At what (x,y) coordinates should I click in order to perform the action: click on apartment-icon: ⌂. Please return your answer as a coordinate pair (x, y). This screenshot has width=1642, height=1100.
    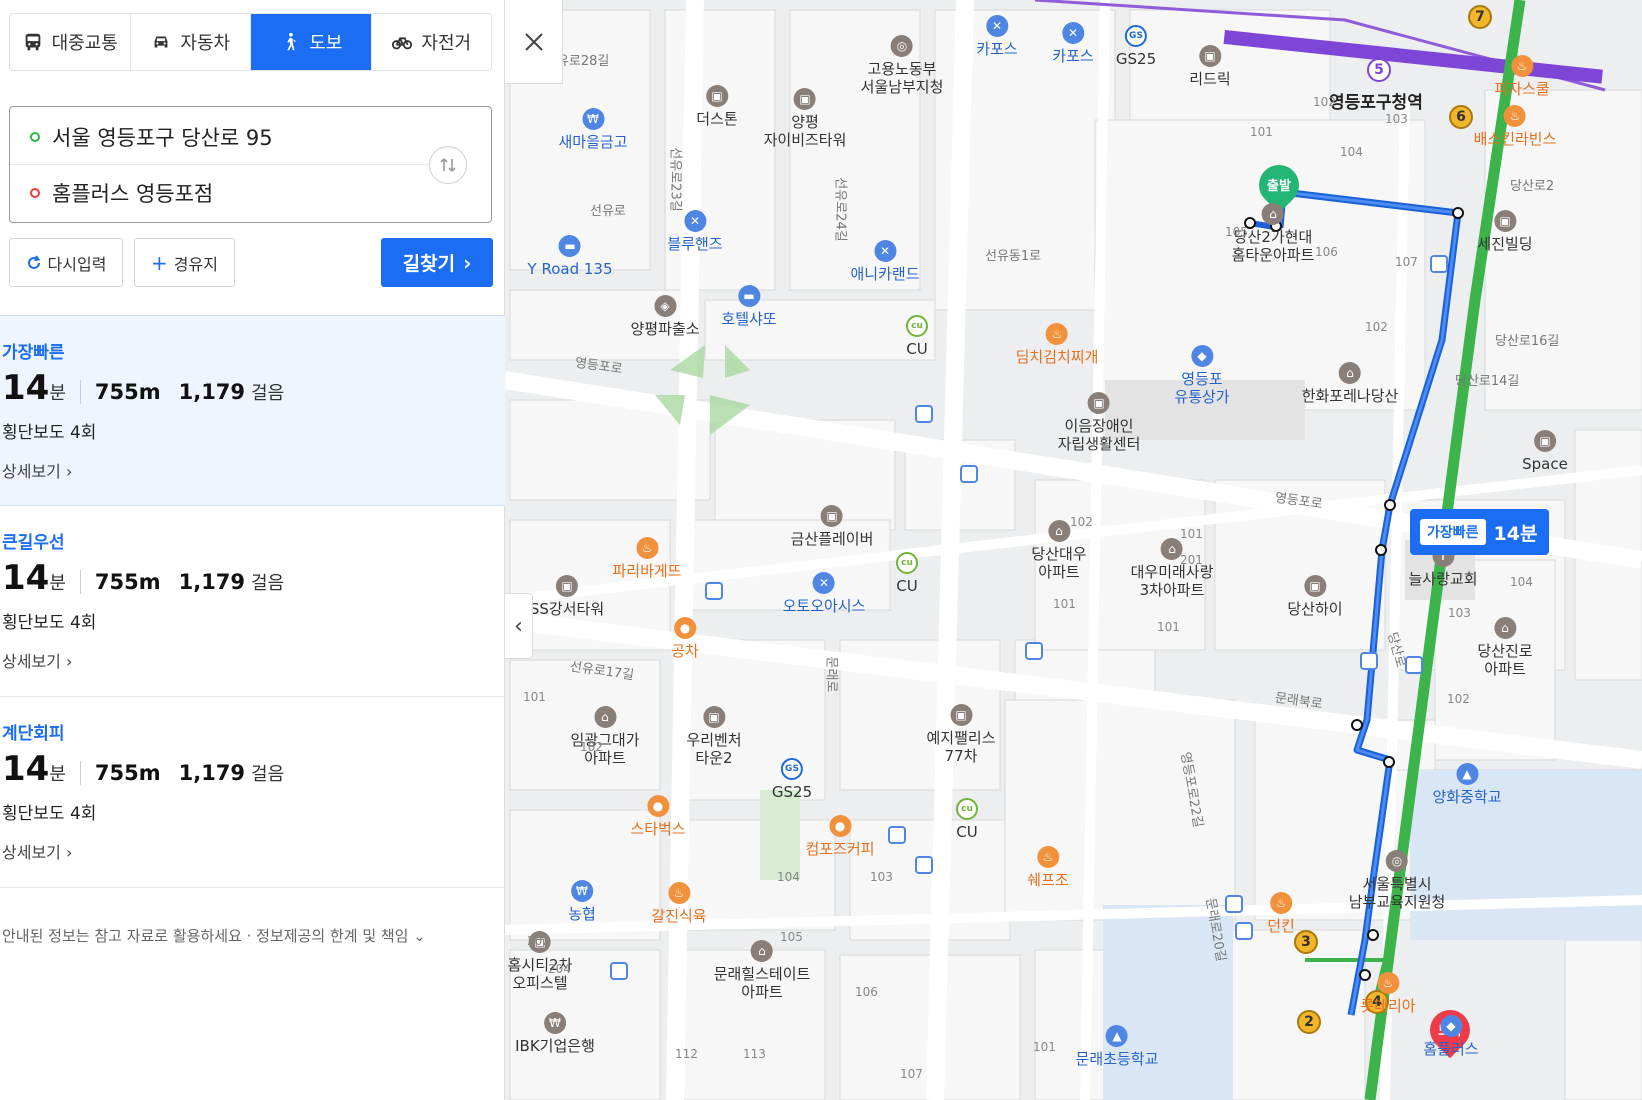
    Looking at the image, I should click on (761, 951).